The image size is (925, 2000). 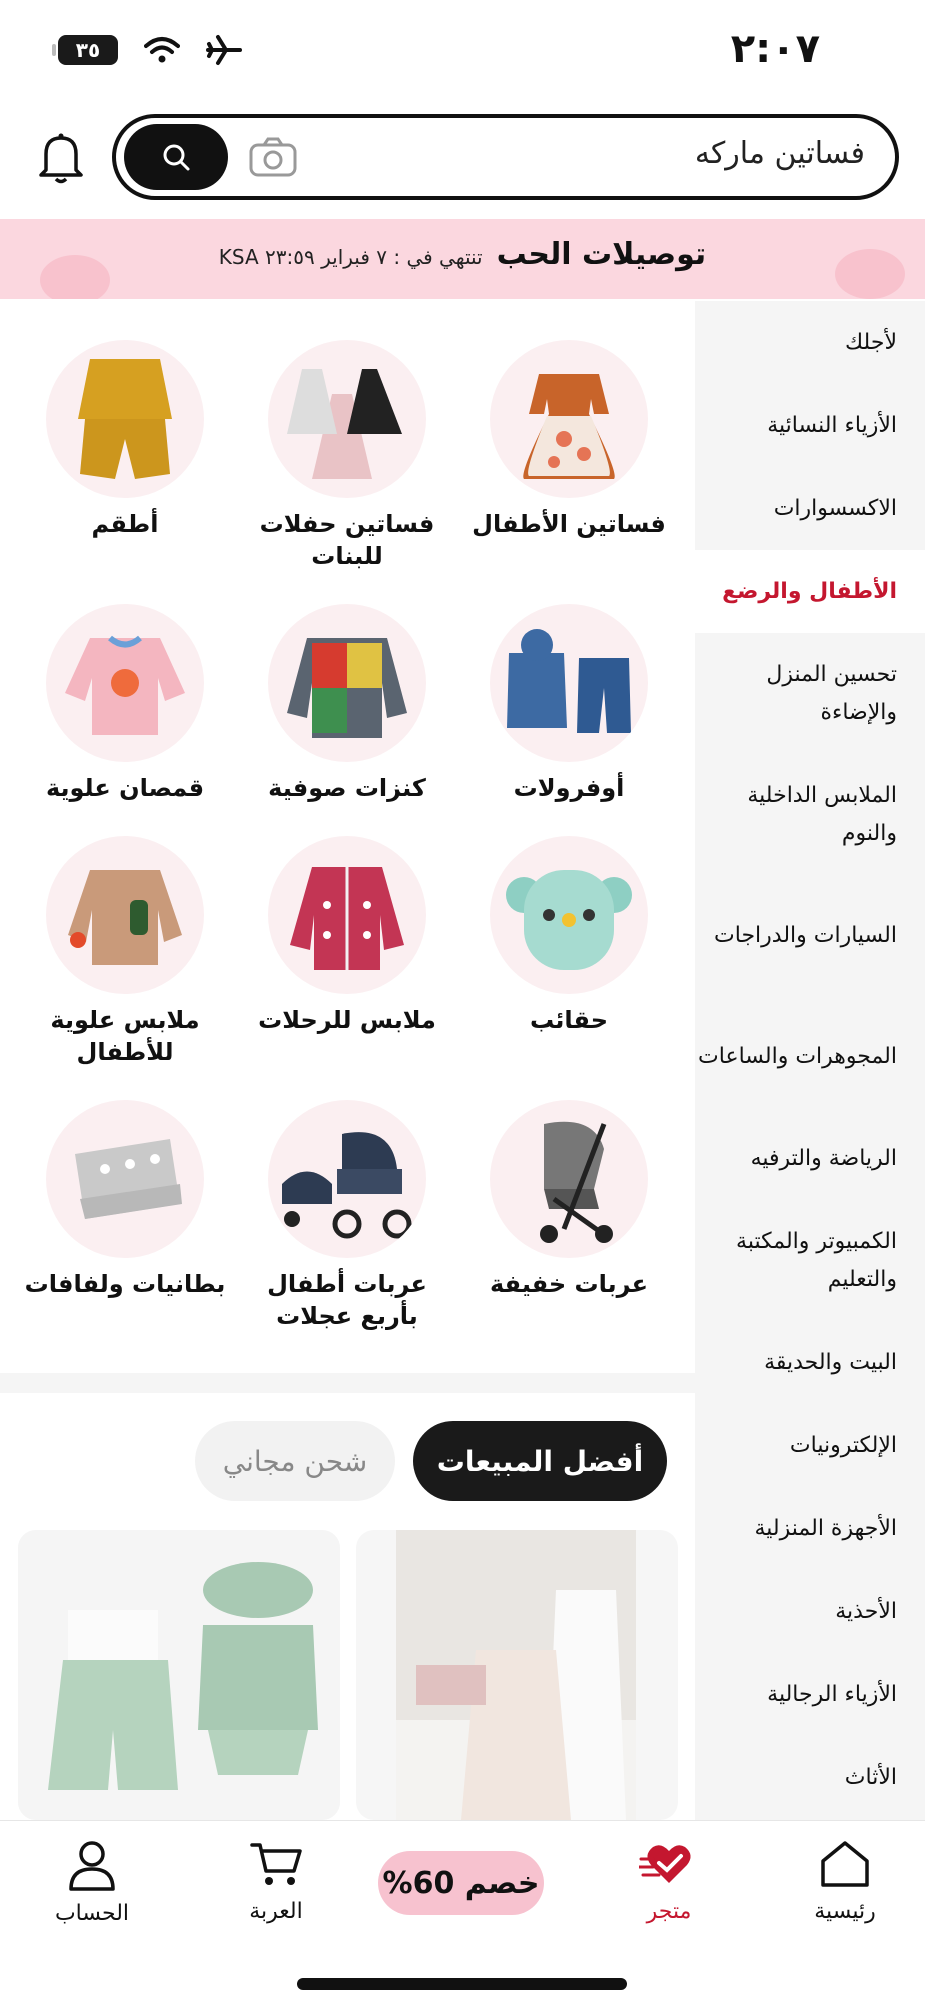 I want to click on blanket-icon, so click(x=125, y=1179).